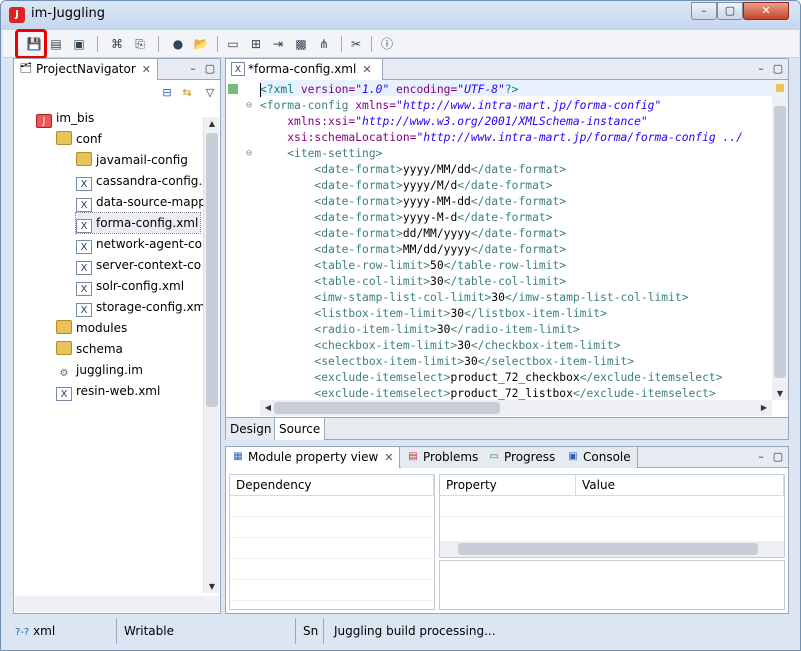  What do you see at coordinates (730, 11) in the screenshot?
I see `maximize-button: ▢` at bounding box center [730, 11].